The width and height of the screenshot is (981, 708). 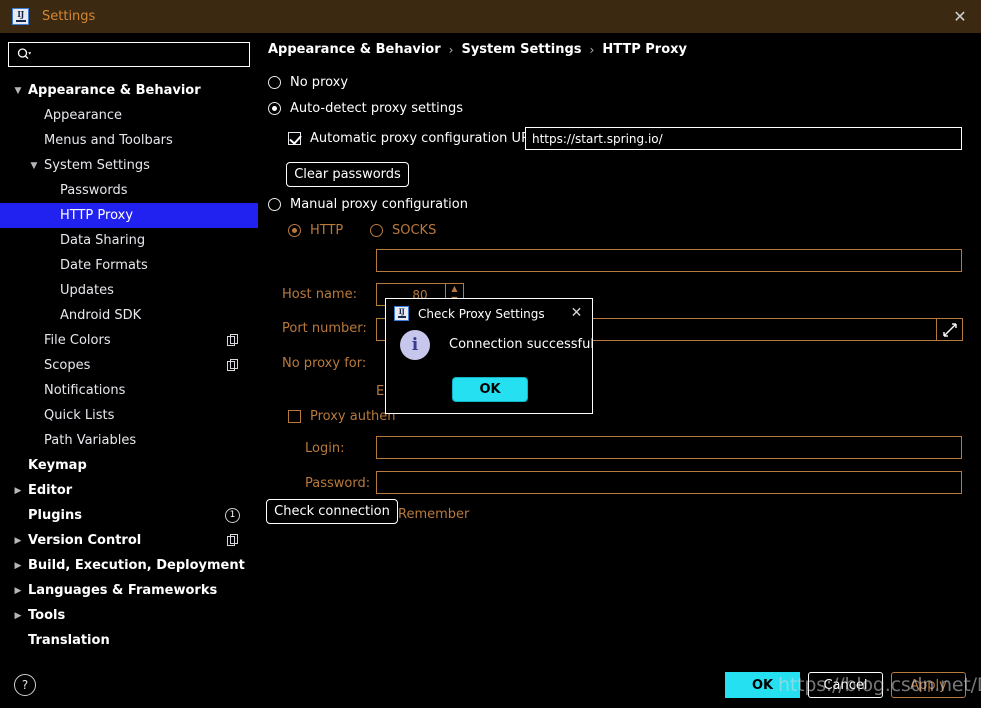 What do you see at coordinates (743, 138) in the screenshot?
I see `auto-config-url-input` at bounding box center [743, 138].